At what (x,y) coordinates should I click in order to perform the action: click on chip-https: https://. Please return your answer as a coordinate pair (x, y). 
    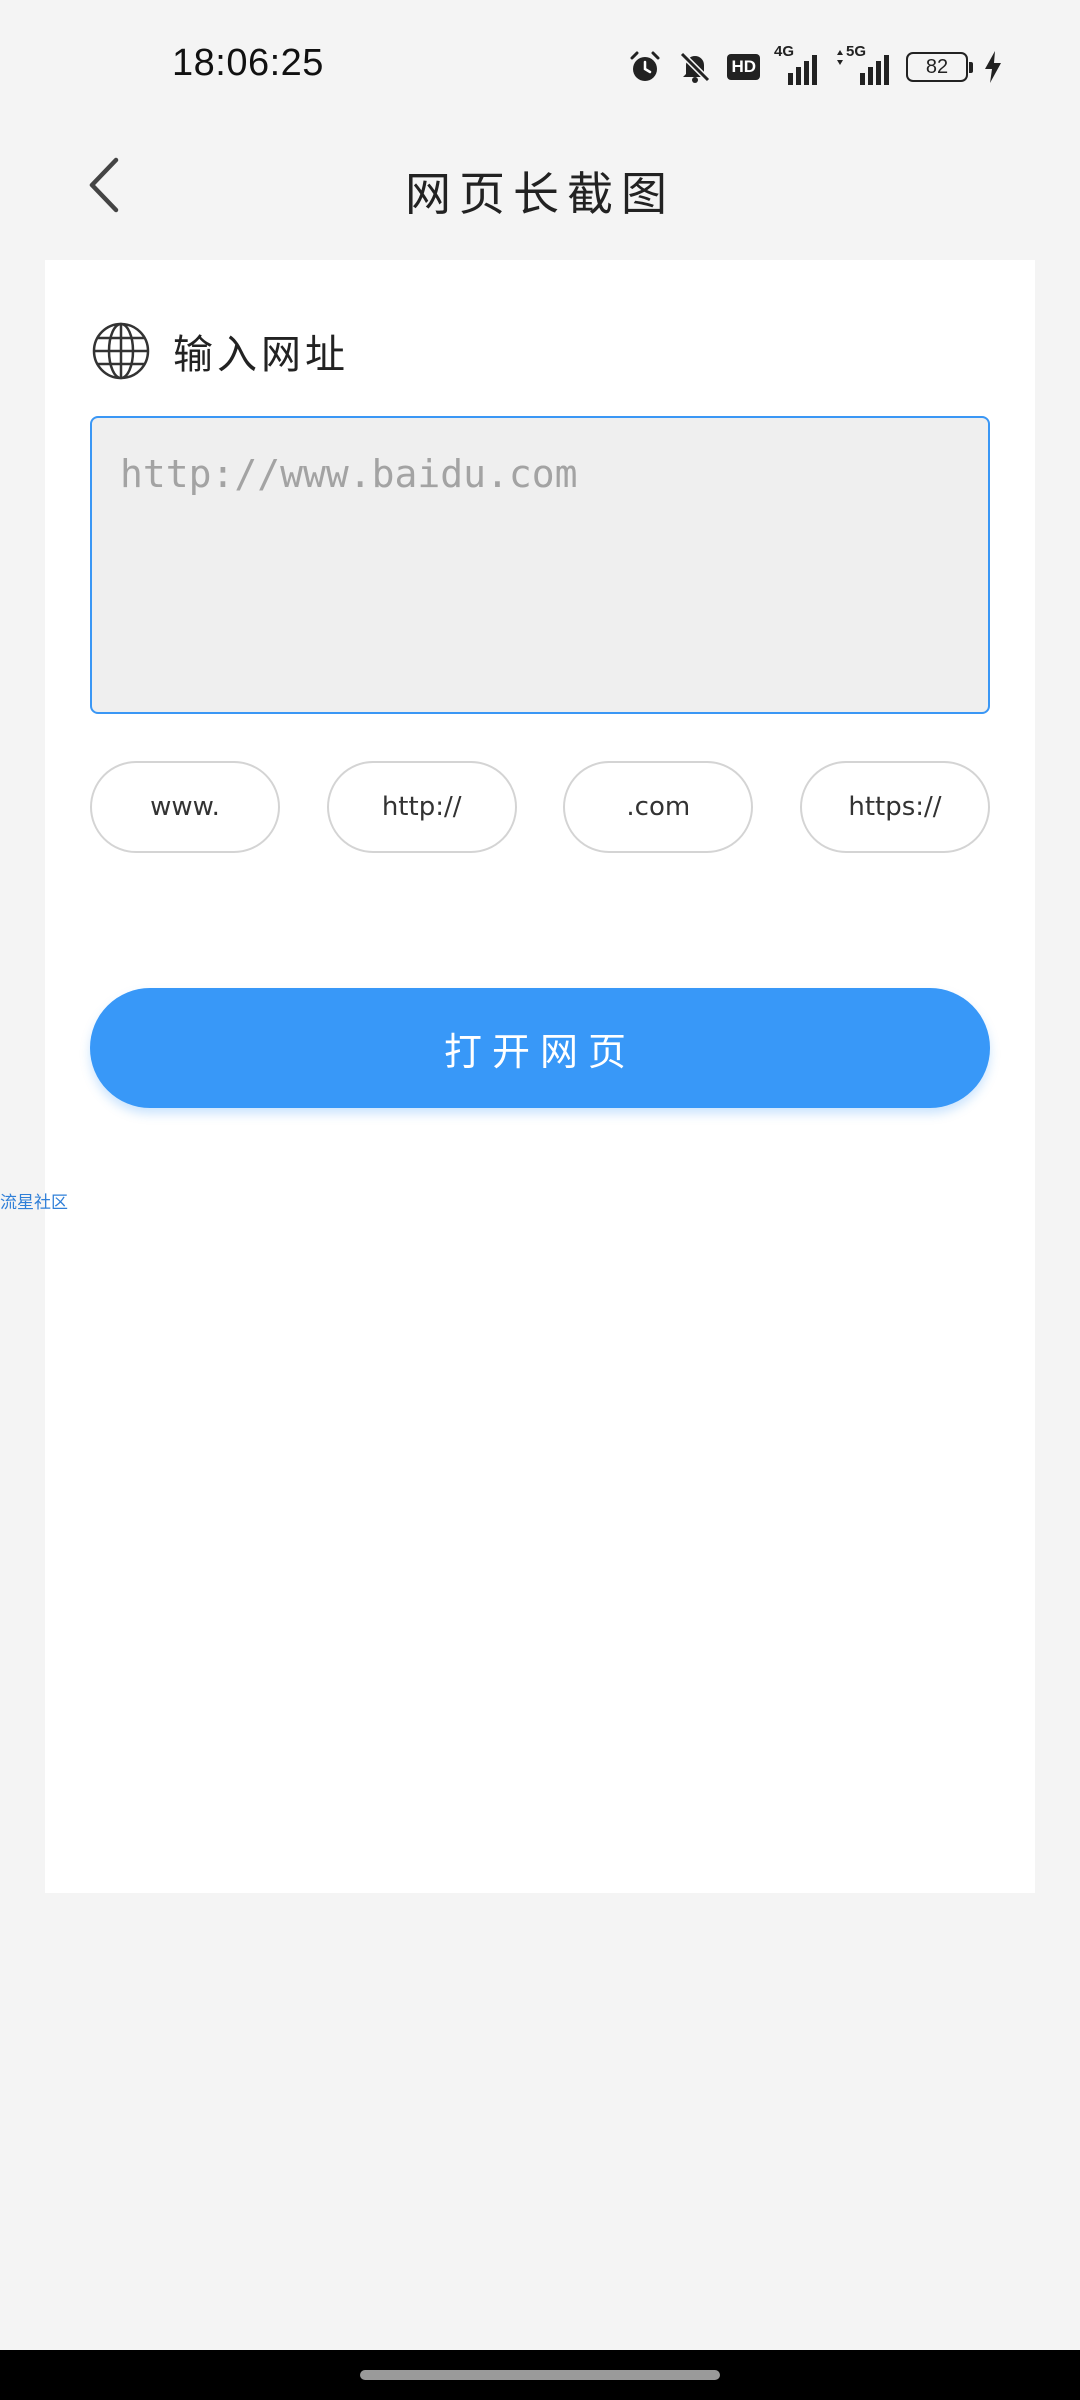
    Looking at the image, I should click on (894, 807).